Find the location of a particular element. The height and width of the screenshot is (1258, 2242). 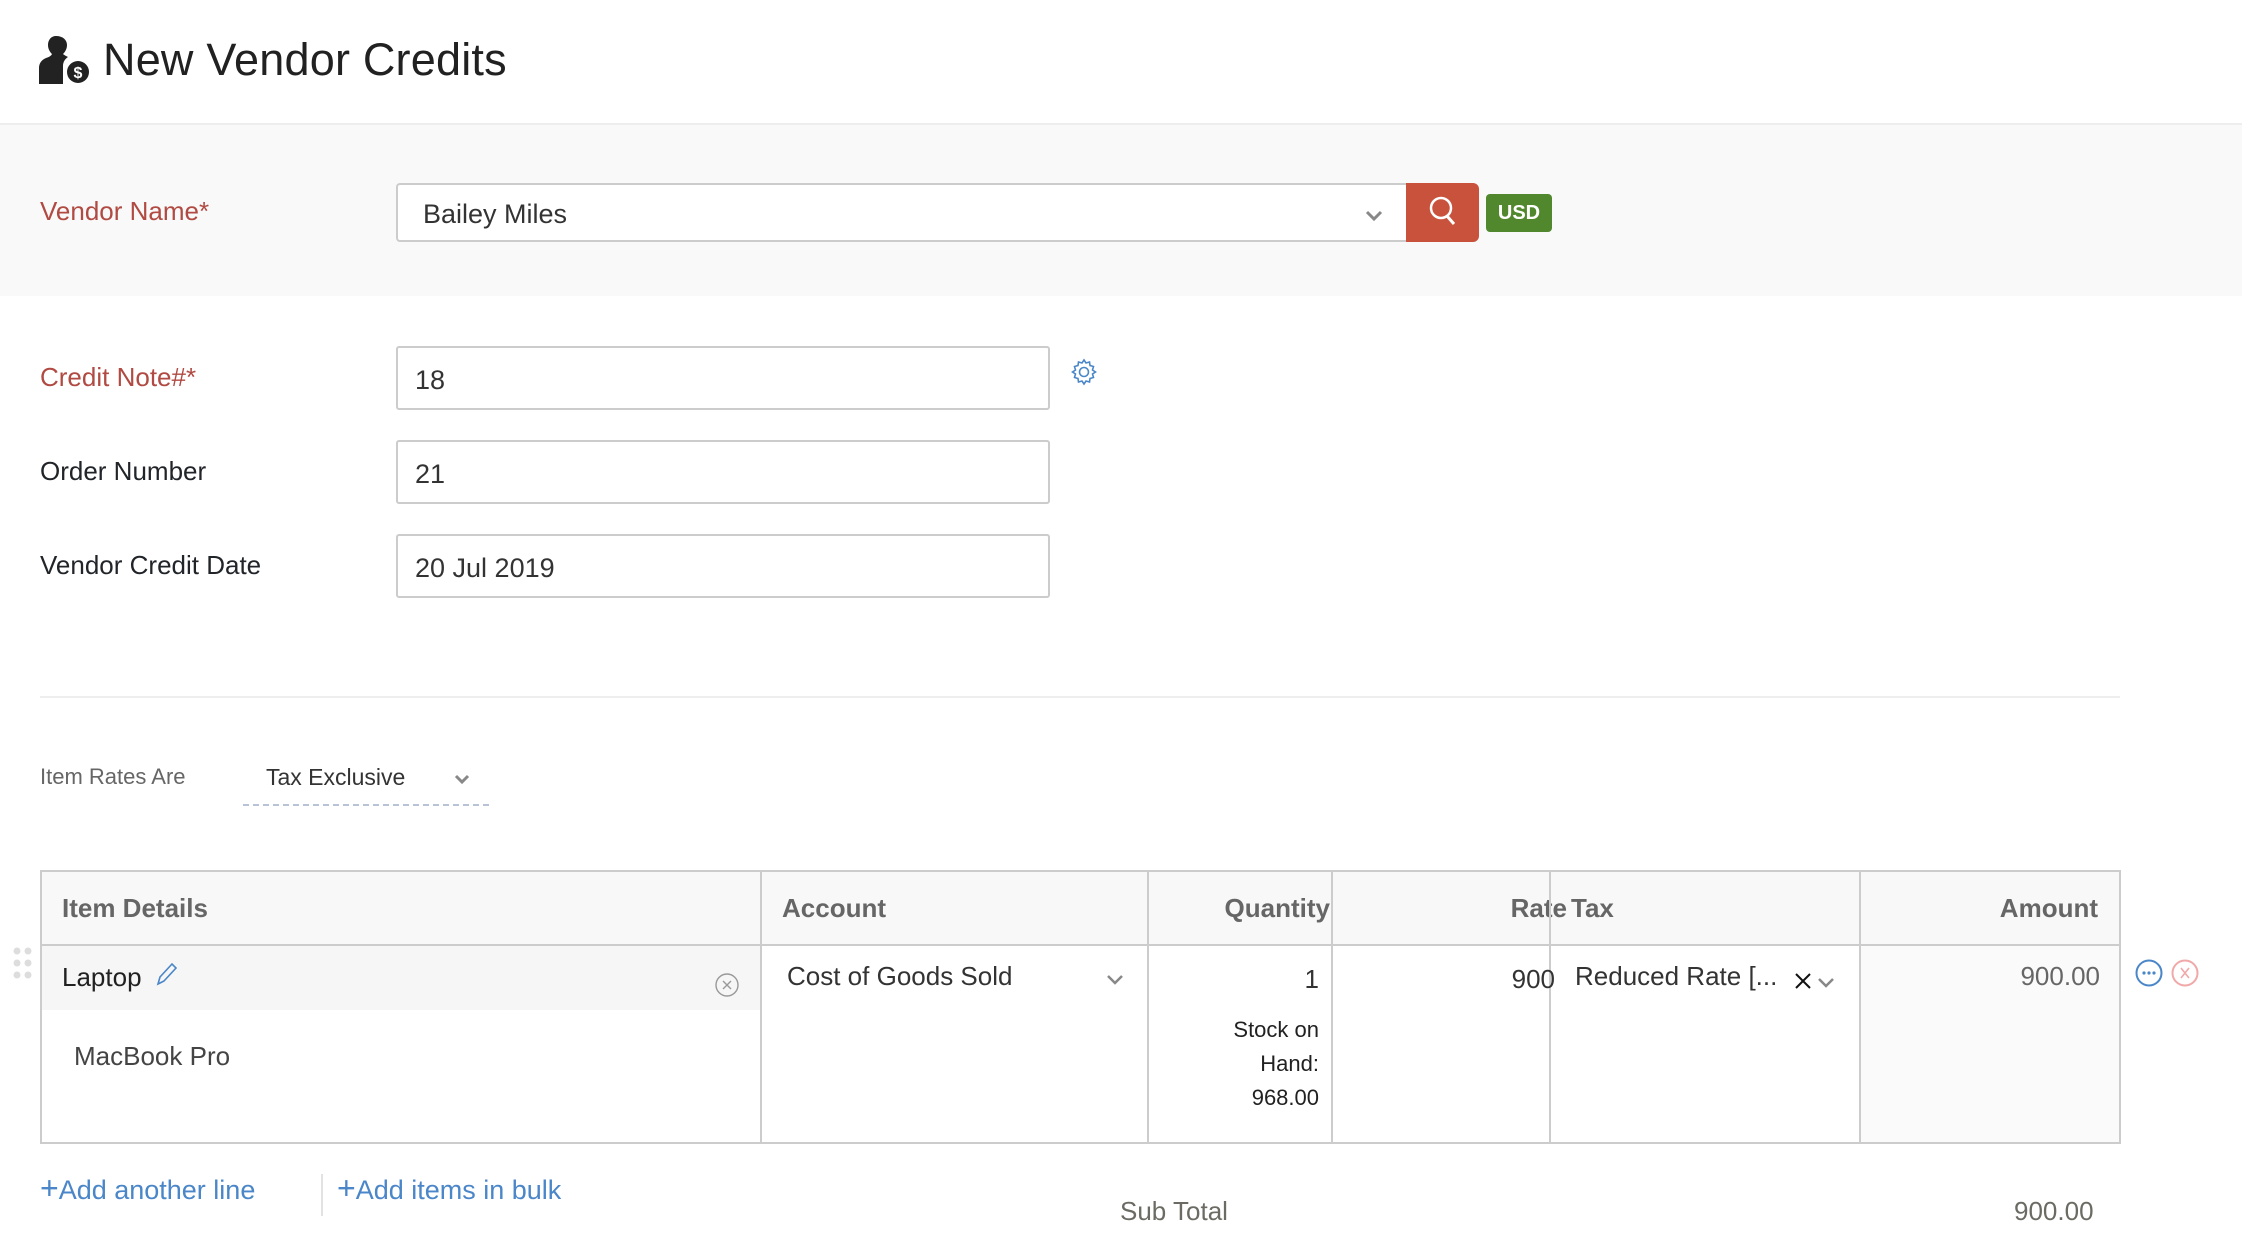

stock-on-hand-label: Stock on is located at coordinates (1276, 1029).